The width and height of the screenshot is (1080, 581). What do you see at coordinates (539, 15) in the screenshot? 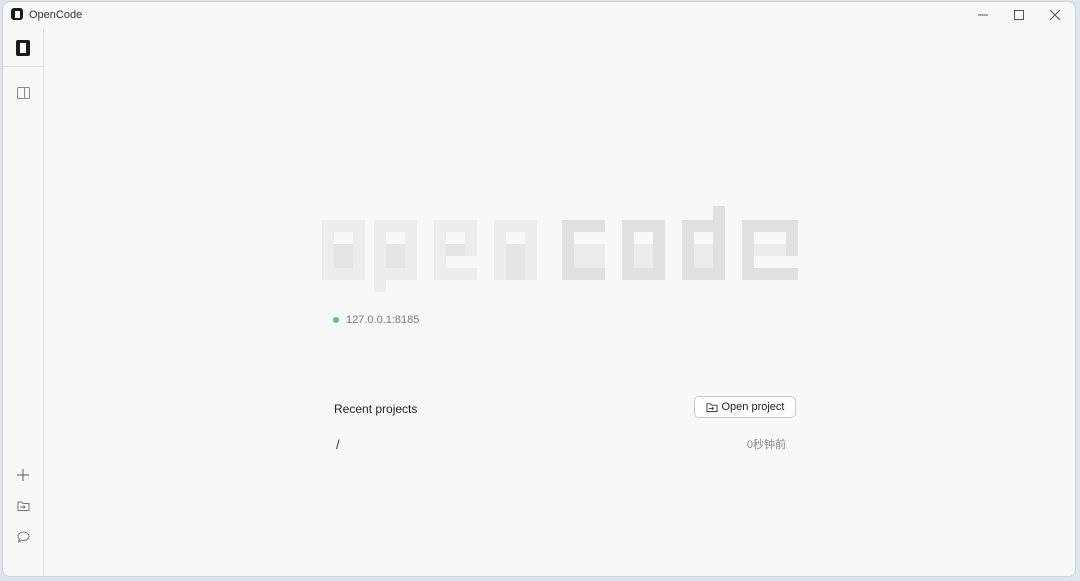
I see `title-bar: OpenCode` at bounding box center [539, 15].